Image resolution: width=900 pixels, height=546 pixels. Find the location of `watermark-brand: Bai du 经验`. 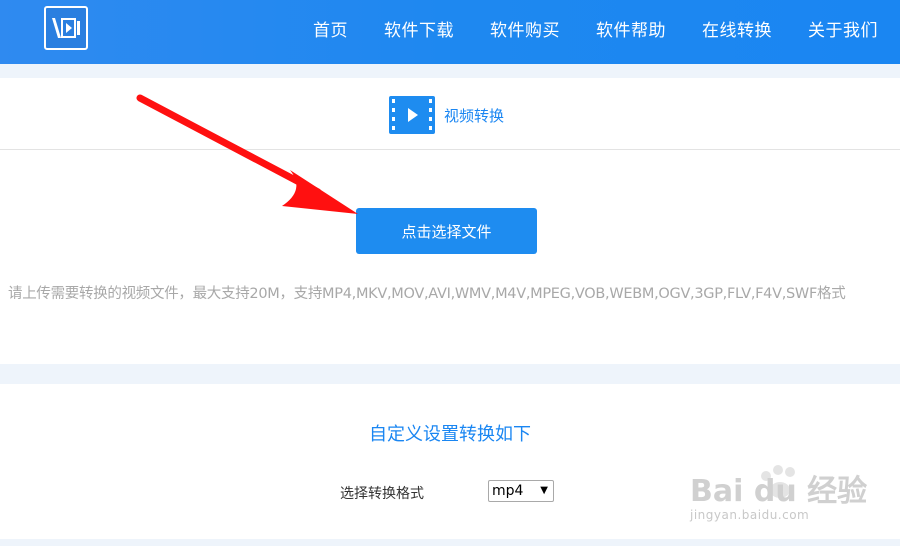

watermark-brand: Bai du 经验 is located at coordinates (779, 491).